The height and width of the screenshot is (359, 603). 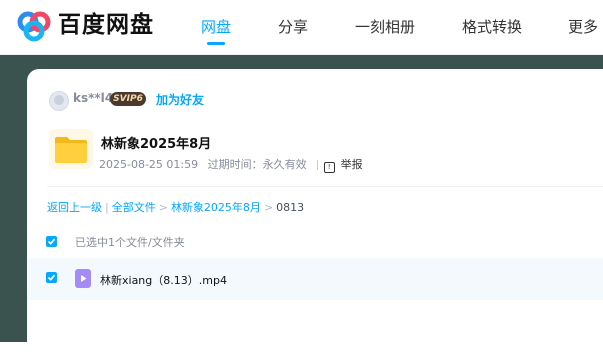 What do you see at coordinates (583, 26) in the screenshot?
I see `nav-more: 更多` at bounding box center [583, 26].